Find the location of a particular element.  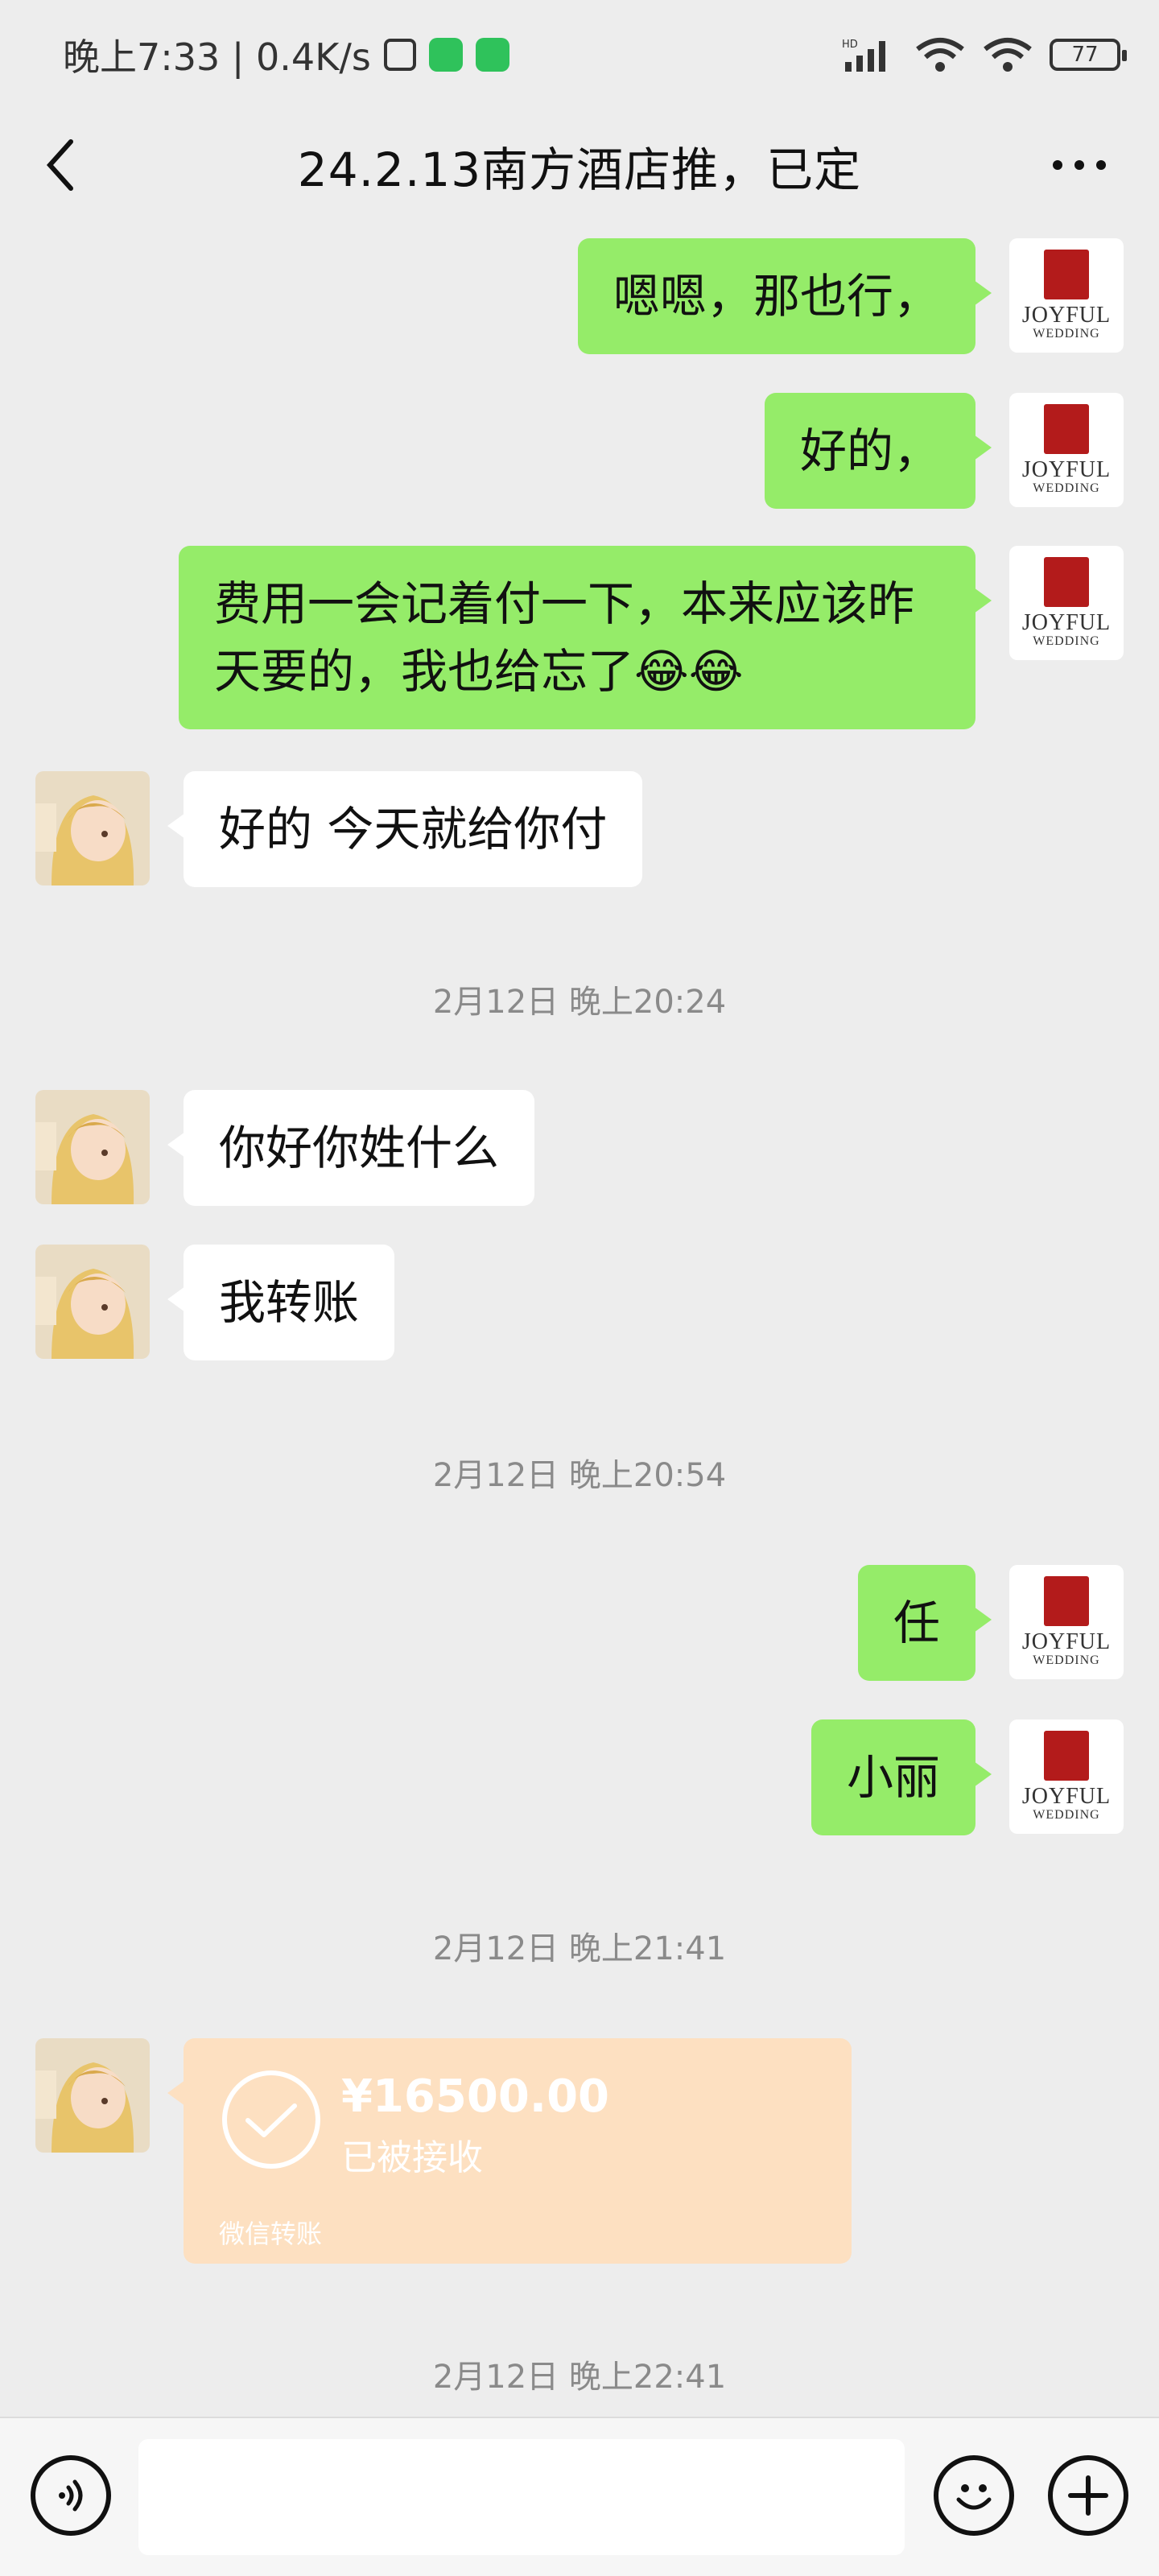

transfer-card: ¥16500.00 已被接收 微信转账 is located at coordinates (509, 2151).